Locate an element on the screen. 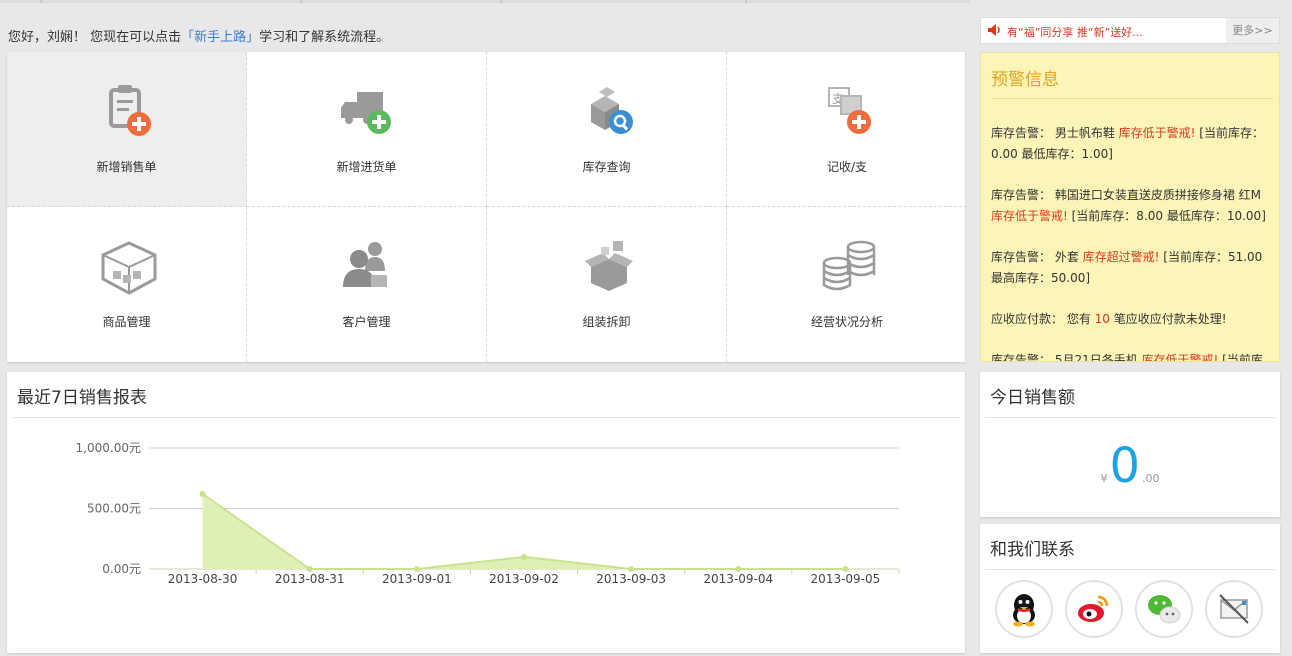 This screenshot has height=656, width=1292. announcement-bar: 有“福”同分享 推“新”送好... 更多>> is located at coordinates (1130, 30).